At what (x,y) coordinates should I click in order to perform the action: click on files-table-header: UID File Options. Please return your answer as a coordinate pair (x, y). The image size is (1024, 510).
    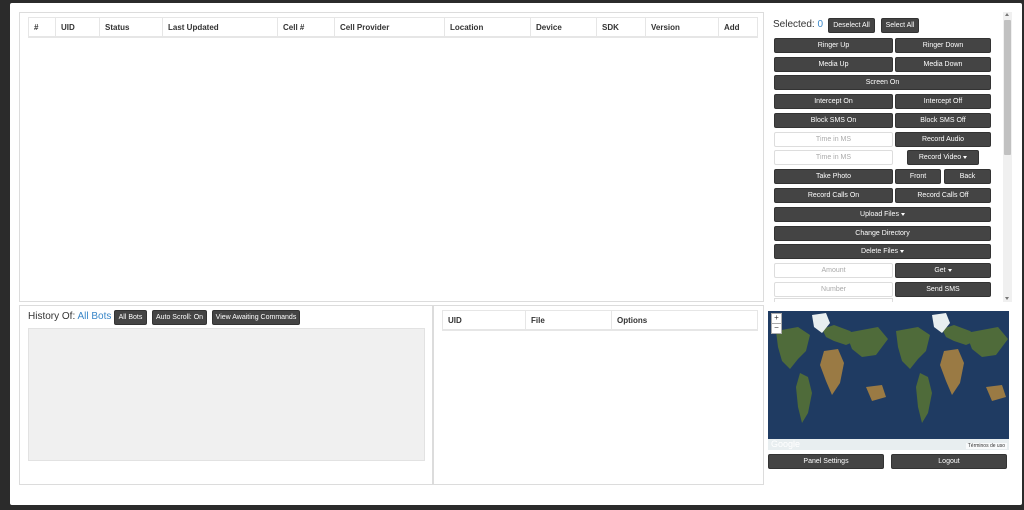
    Looking at the image, I should click on (600, 320).